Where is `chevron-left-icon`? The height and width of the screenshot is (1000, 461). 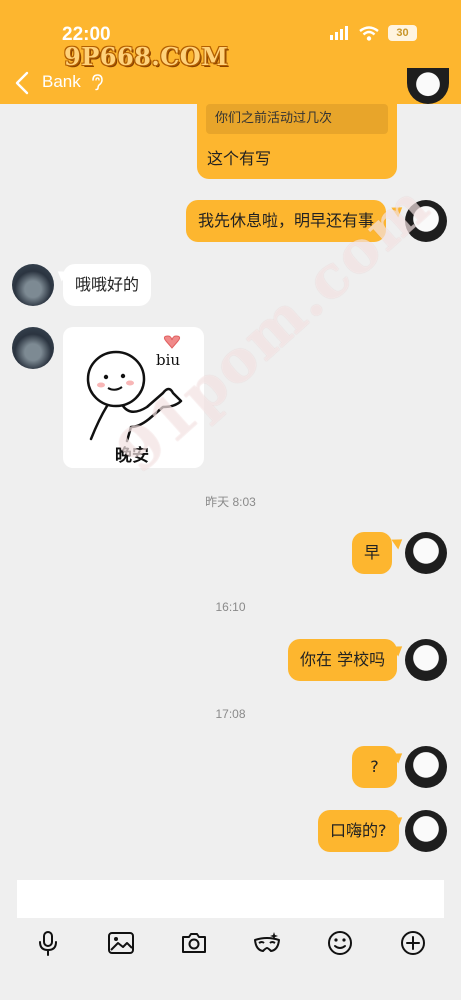 chevron-left-icon is located at coordinates (23, 83).